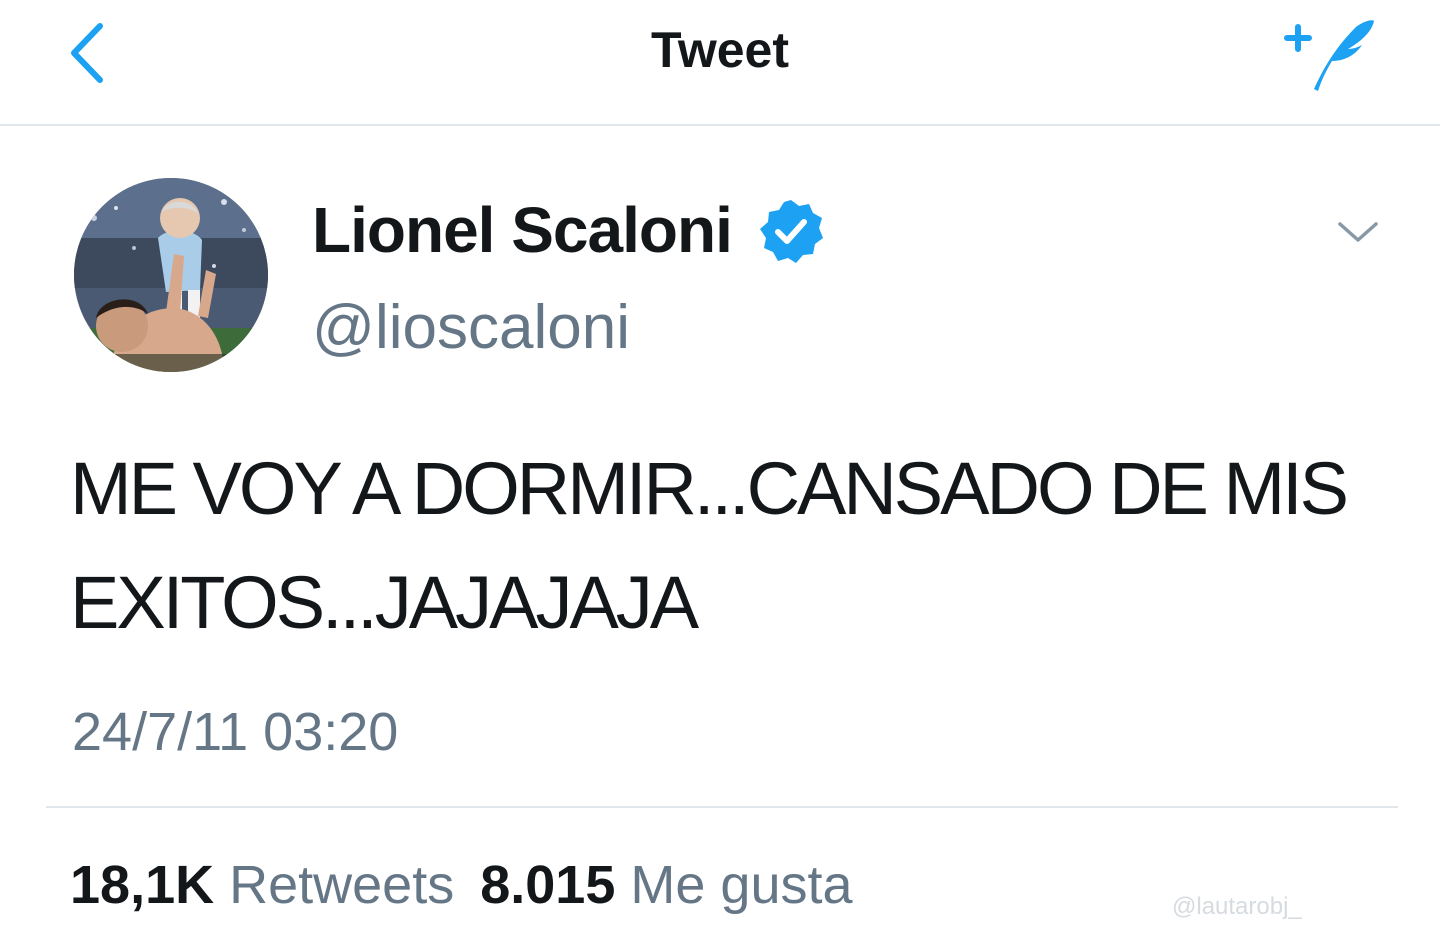 The height and width of the screenshot is (947, 1440). Describe the element at coordinates (1329, 55) in the screenshot. I see `compose-tweet-icon` at that location.